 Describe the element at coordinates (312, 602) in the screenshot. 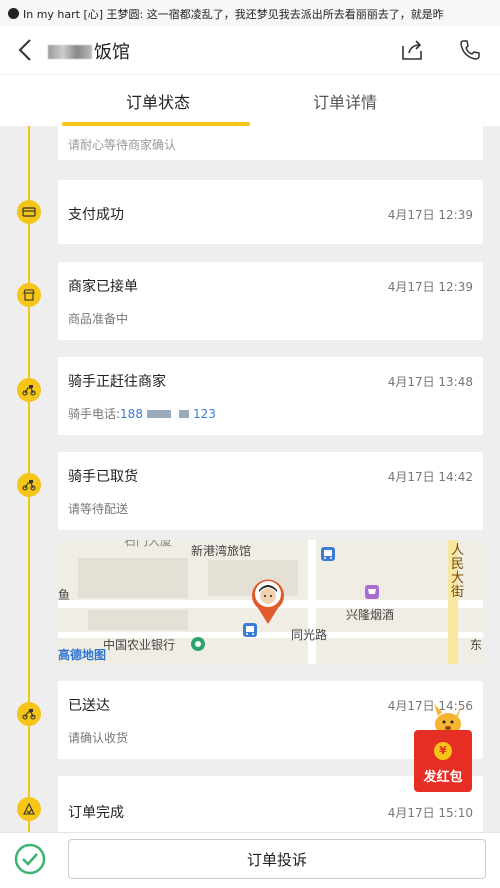

I see `map-road` at that location.